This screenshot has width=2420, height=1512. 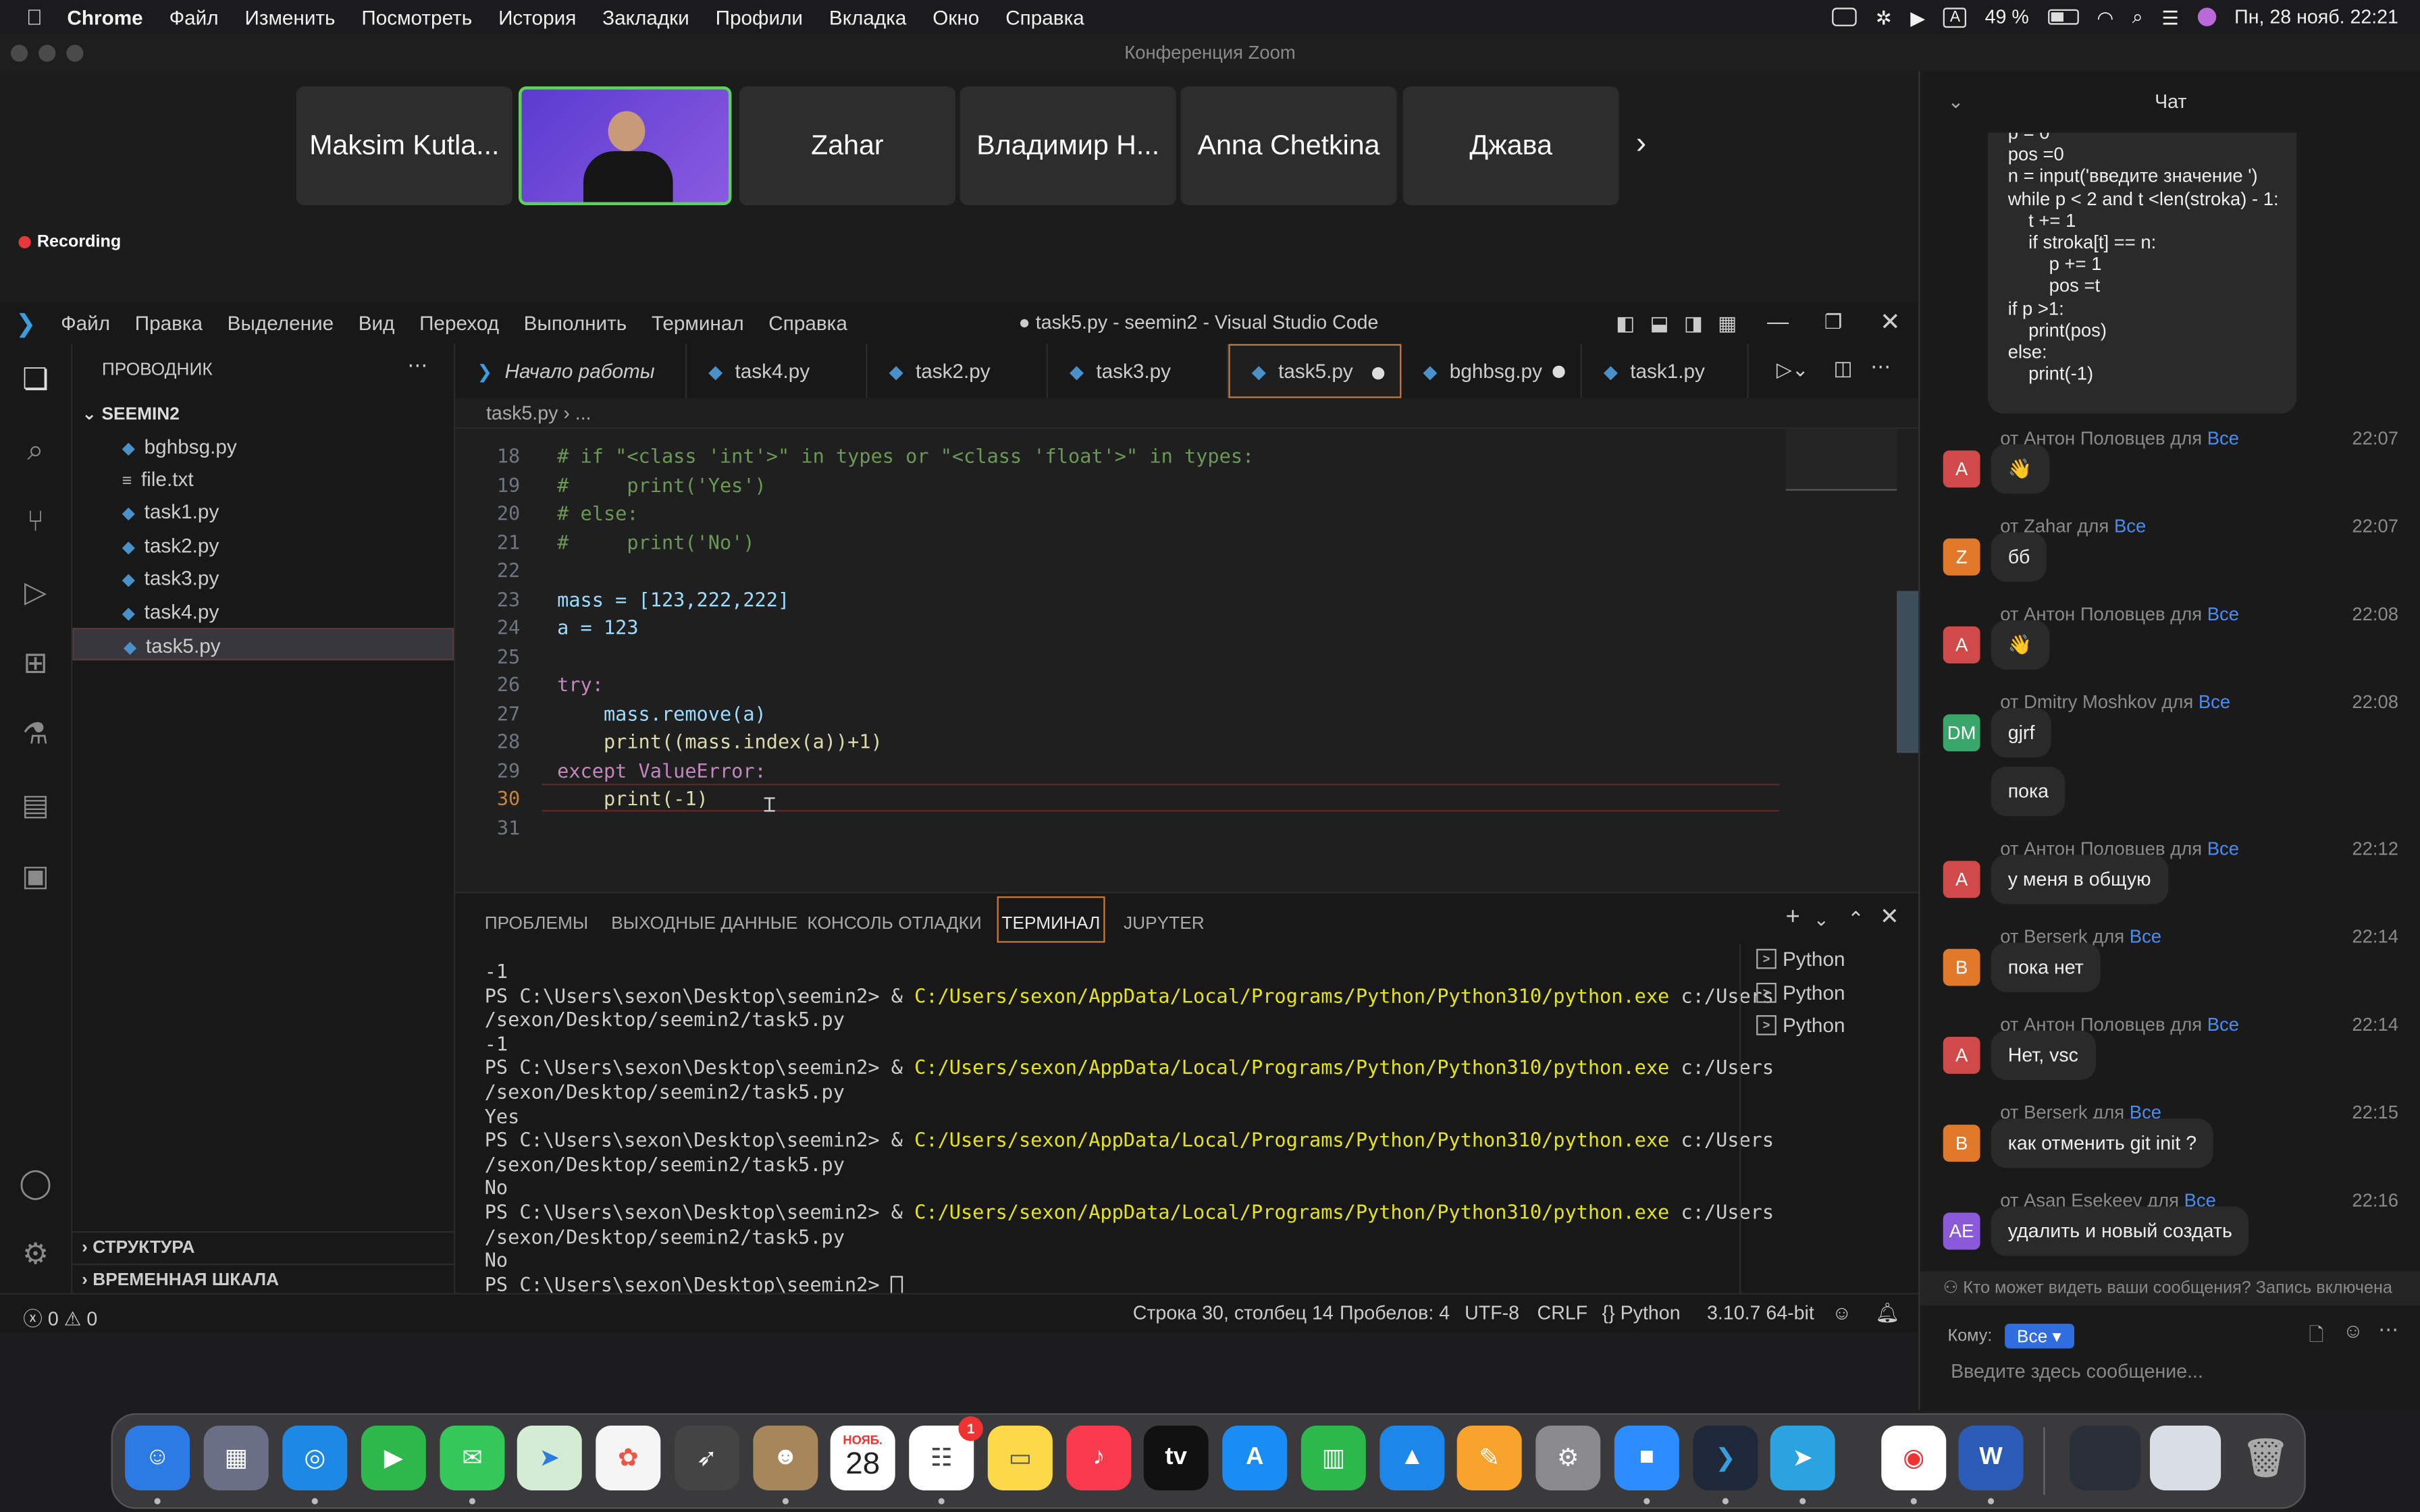 What do you see at coordinates (35, 381) in the screenshot?
I see `explorer-icon: ❏` at bounding box center [35, 381].